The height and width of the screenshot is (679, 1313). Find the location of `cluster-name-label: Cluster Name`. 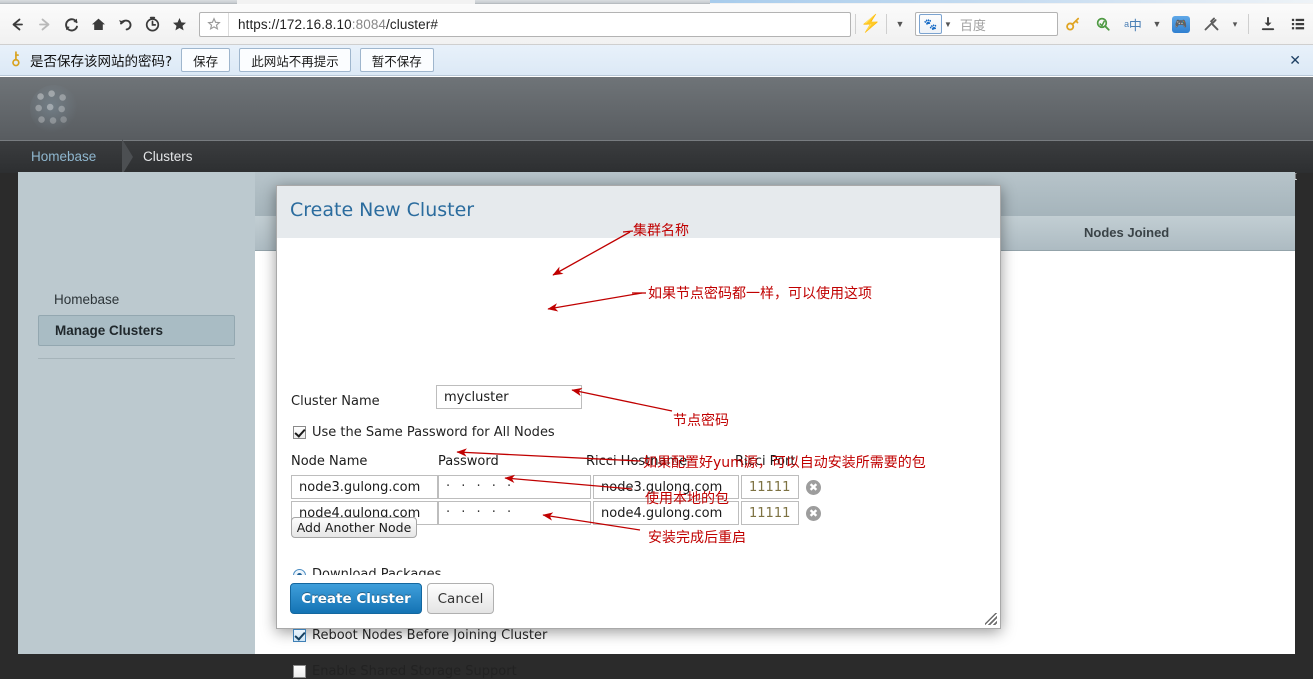

cluster-name-label: Cluster Name is located at coordinates (335, 401).